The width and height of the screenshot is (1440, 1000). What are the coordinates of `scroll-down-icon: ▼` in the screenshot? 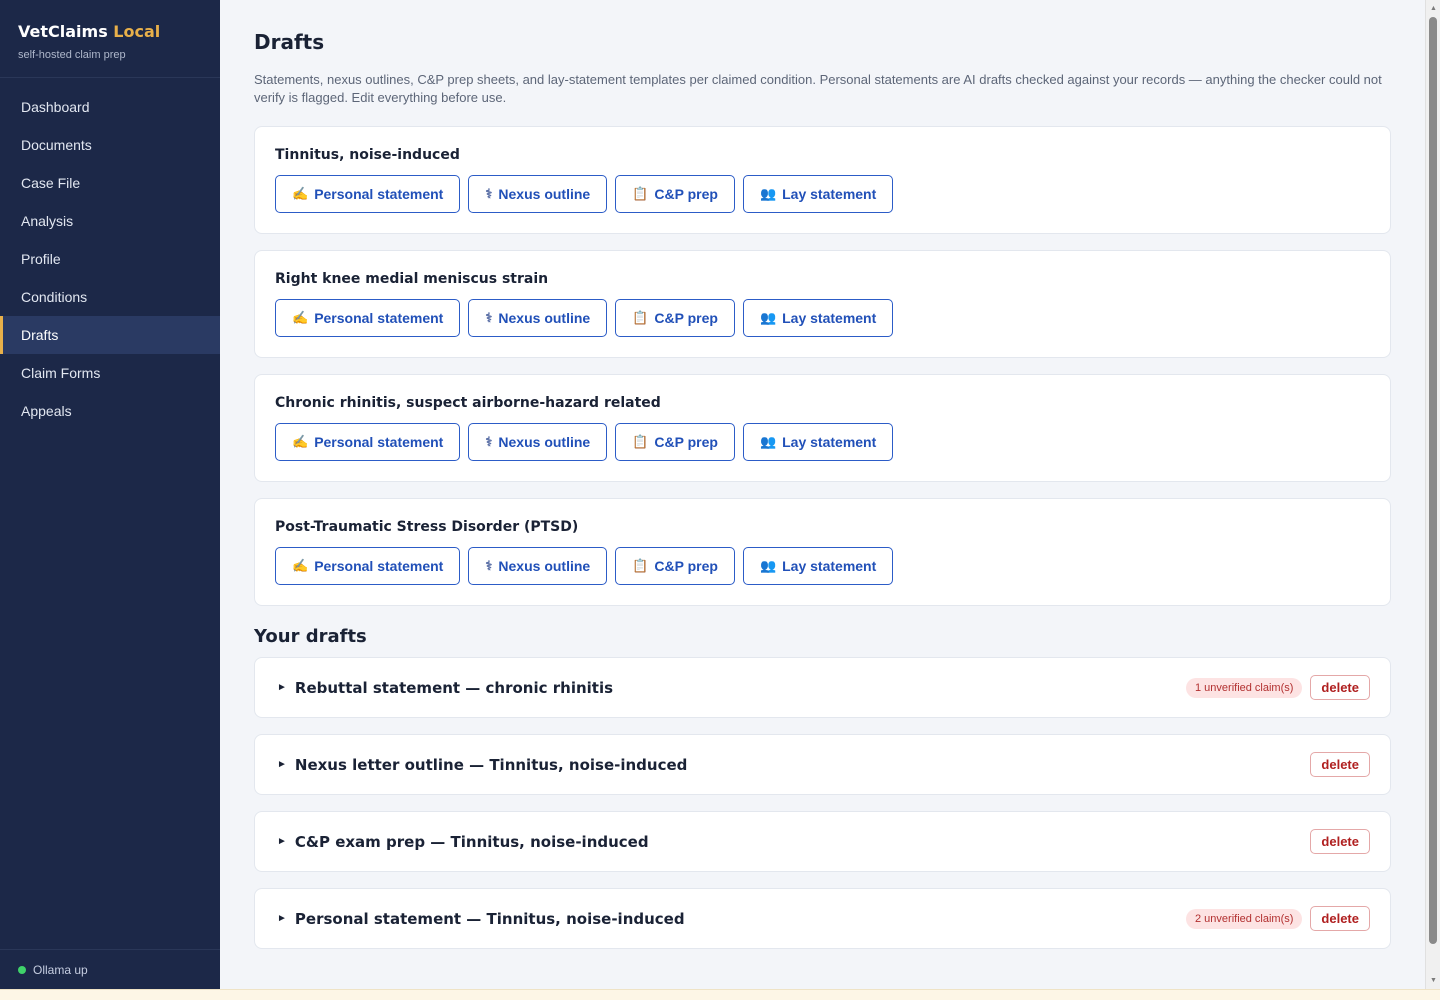 It's located at (1433, 980).